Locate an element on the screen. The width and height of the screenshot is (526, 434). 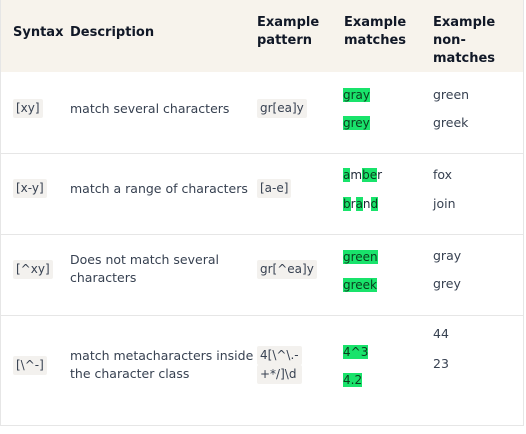
header-example-nonmatches: Example non- matches is located at coordinates (464, 40).